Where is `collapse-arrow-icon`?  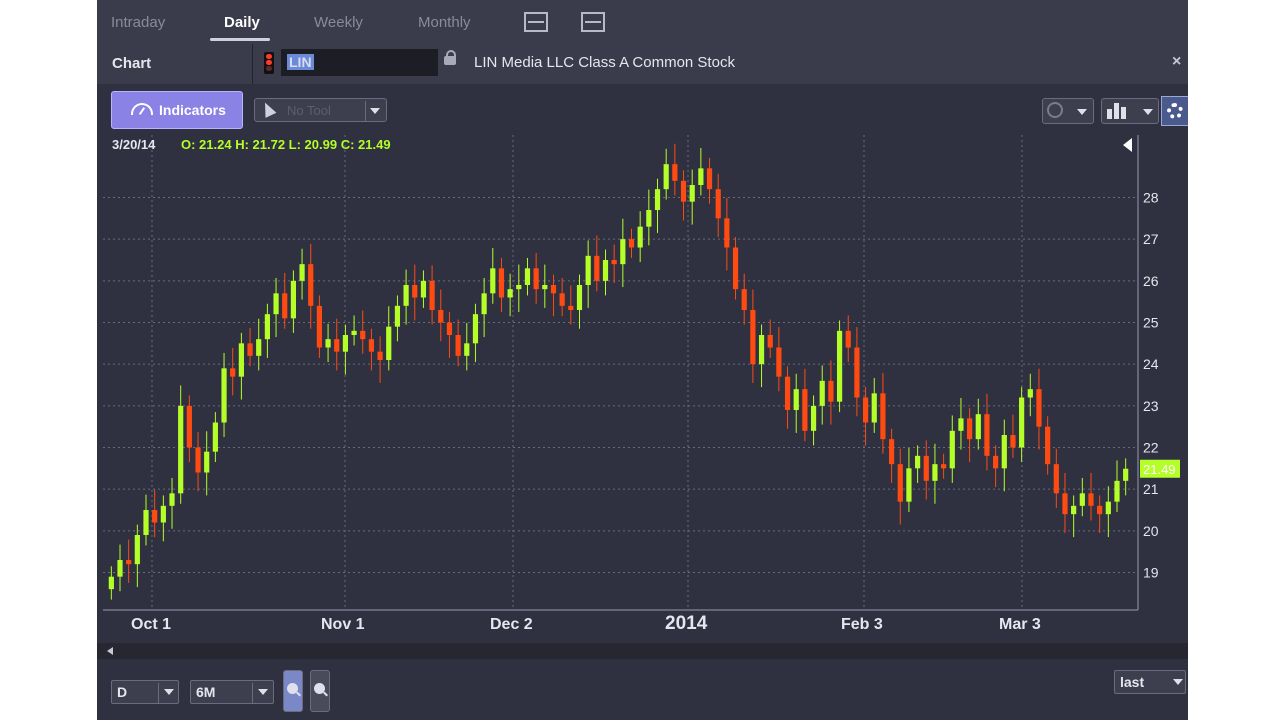 collapse-arrow-icon is located at coordinates (1127, 145).